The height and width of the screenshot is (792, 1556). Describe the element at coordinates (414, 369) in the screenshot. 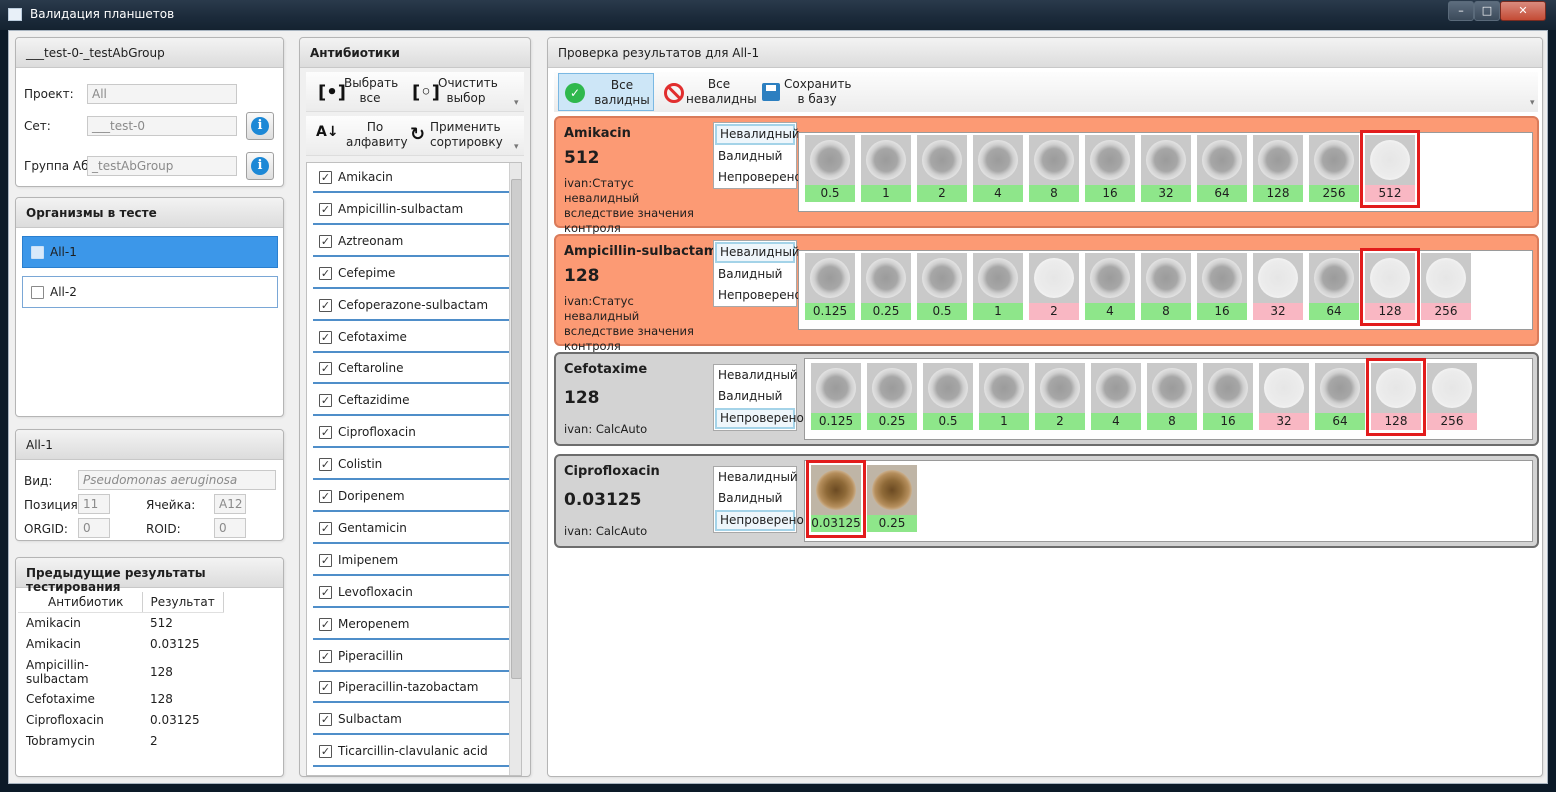

I see `antibiotic-item: ✓ Ceftaroline` at that location.